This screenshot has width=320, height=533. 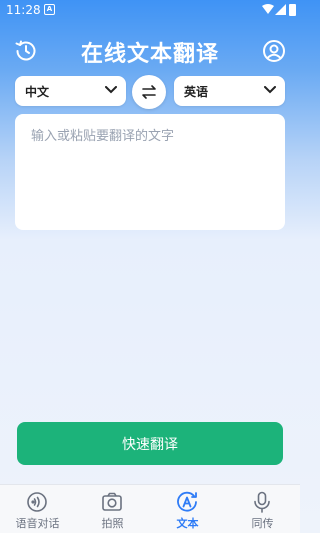 What do you see at coordinates (149, 54) in the screenshot?
I see `page-title: 在线文本翻译` at bounding box center [149, 54].